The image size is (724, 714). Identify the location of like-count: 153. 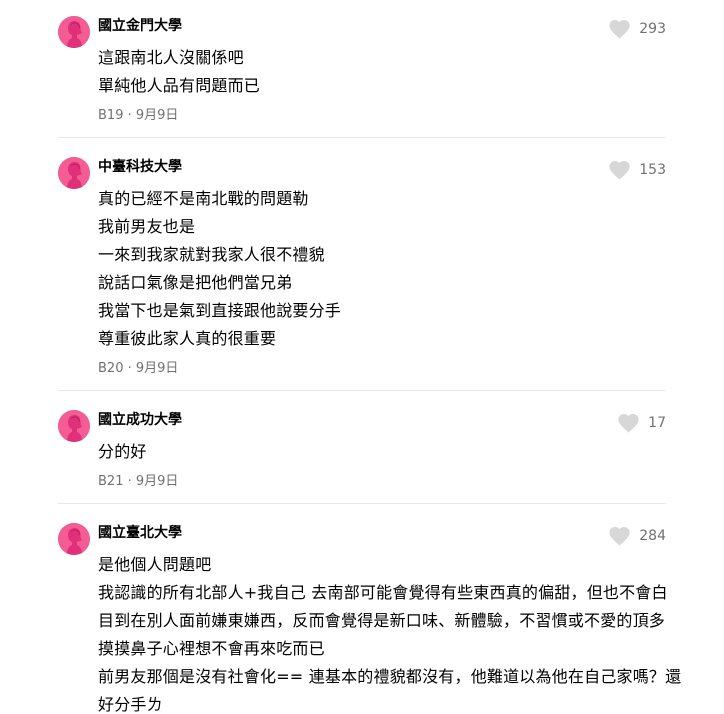
(652, 170).